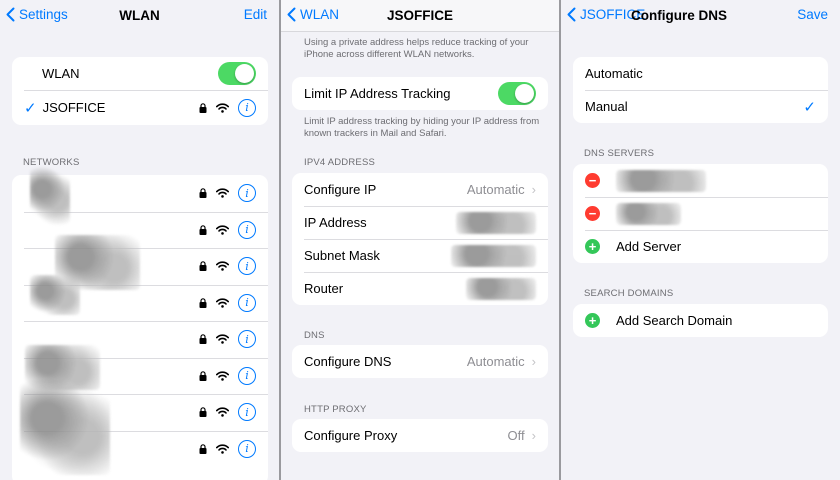  Describe the element at coordinates (420, 16) in the screenshot. I see `navbar: WLAN JSOFFICE` at that location.